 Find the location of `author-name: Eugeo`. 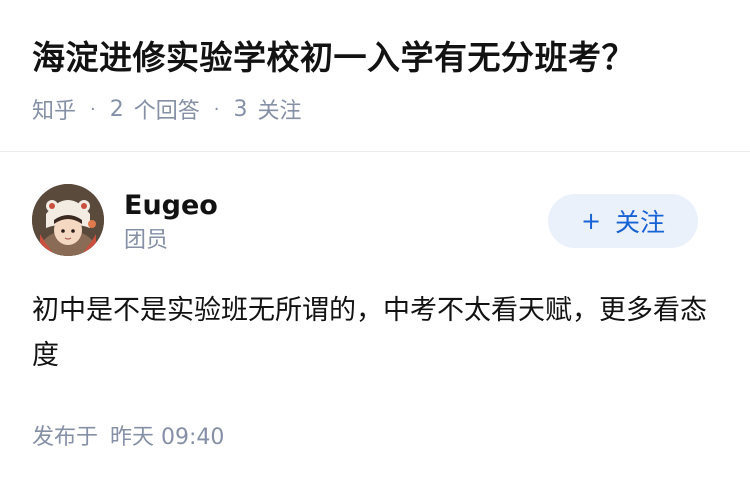

author-name: Eugeo is located at coordinates (171, 206).